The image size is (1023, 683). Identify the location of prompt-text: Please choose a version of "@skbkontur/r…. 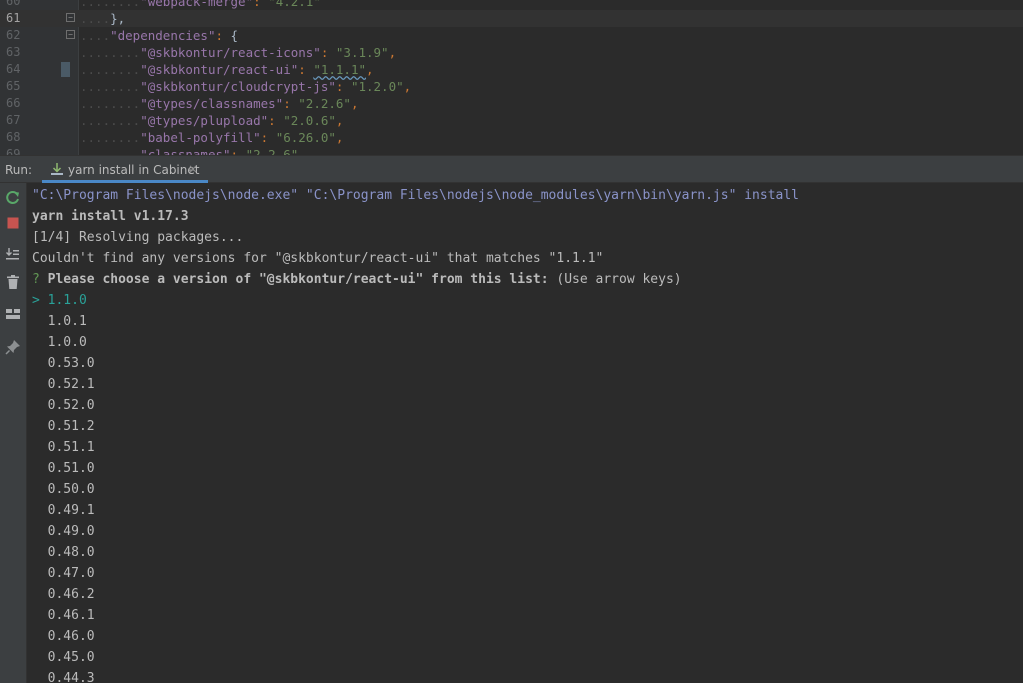
(298, 279).